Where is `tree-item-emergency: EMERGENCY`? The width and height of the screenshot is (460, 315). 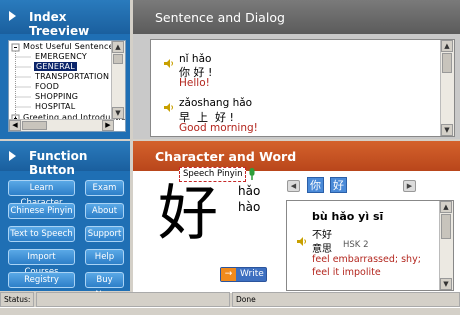
tree-item-emergency: EMERGENCY is located at coordinates (61, 56).